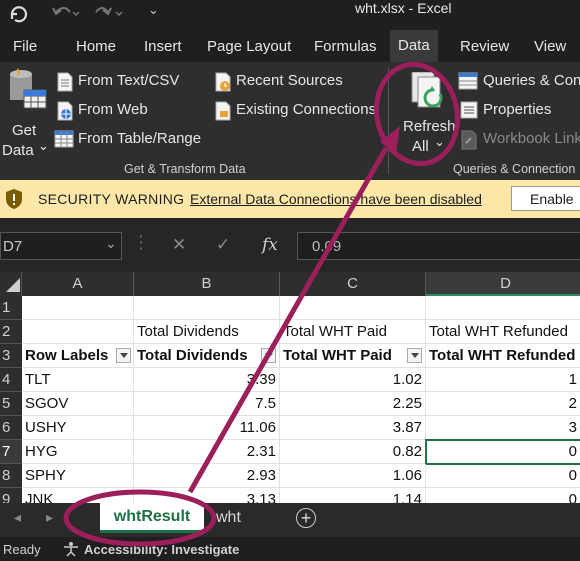  What do you see at coordinates (11, 428) in the screenshot?
I see `row-header-6: 6` at bounding box center [11, 428].